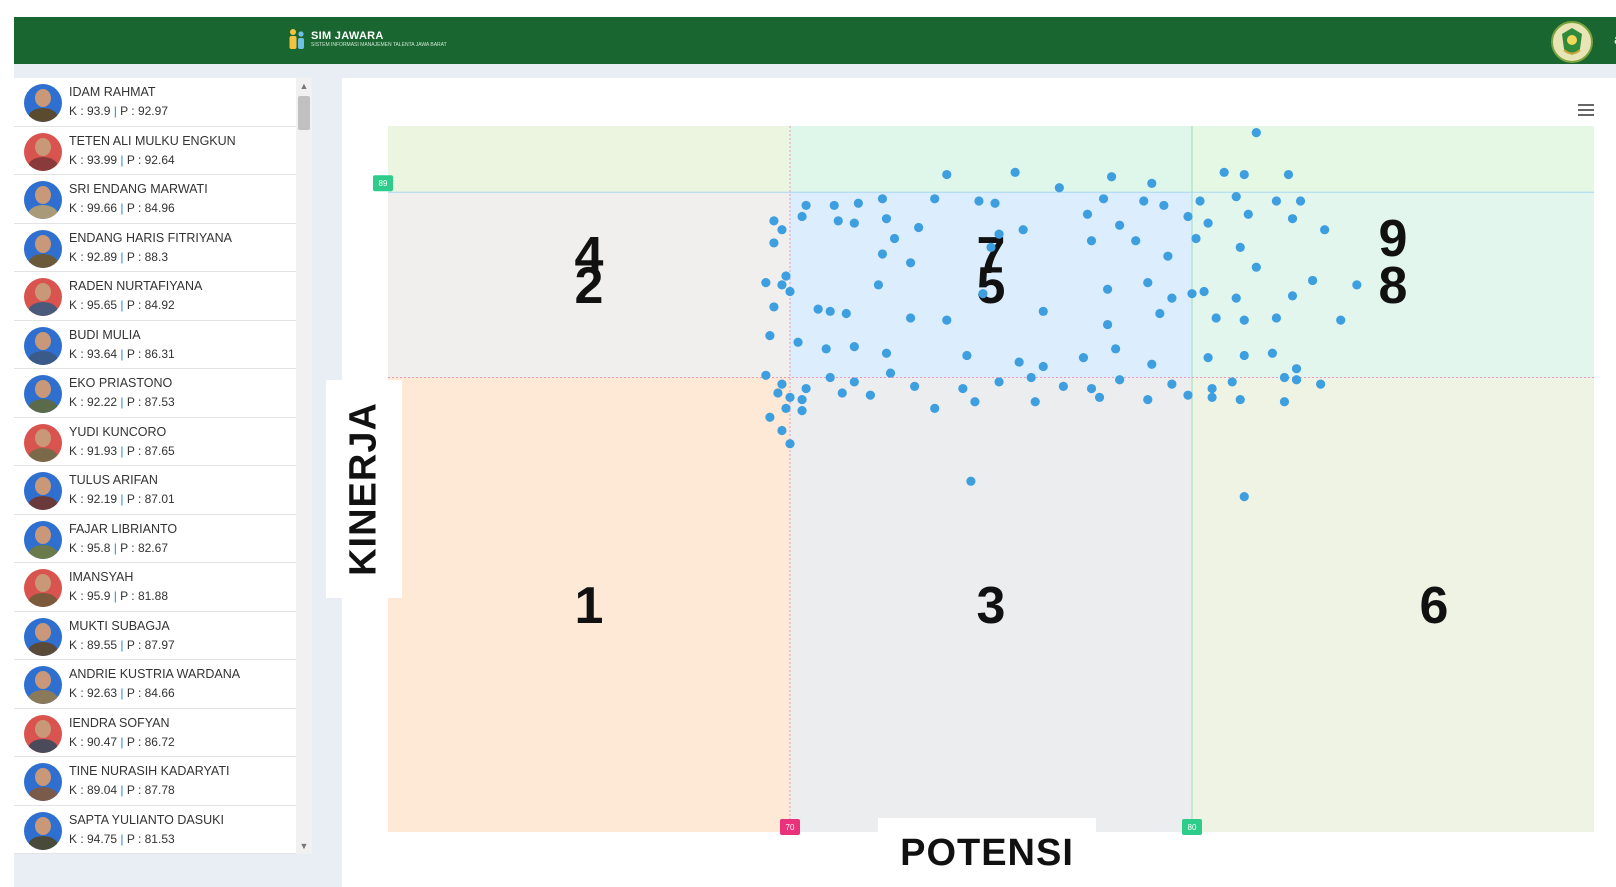 This screenshot has height=887, width=1616. I want to click on y-axis-title: KINERJA, so click(364, 489).